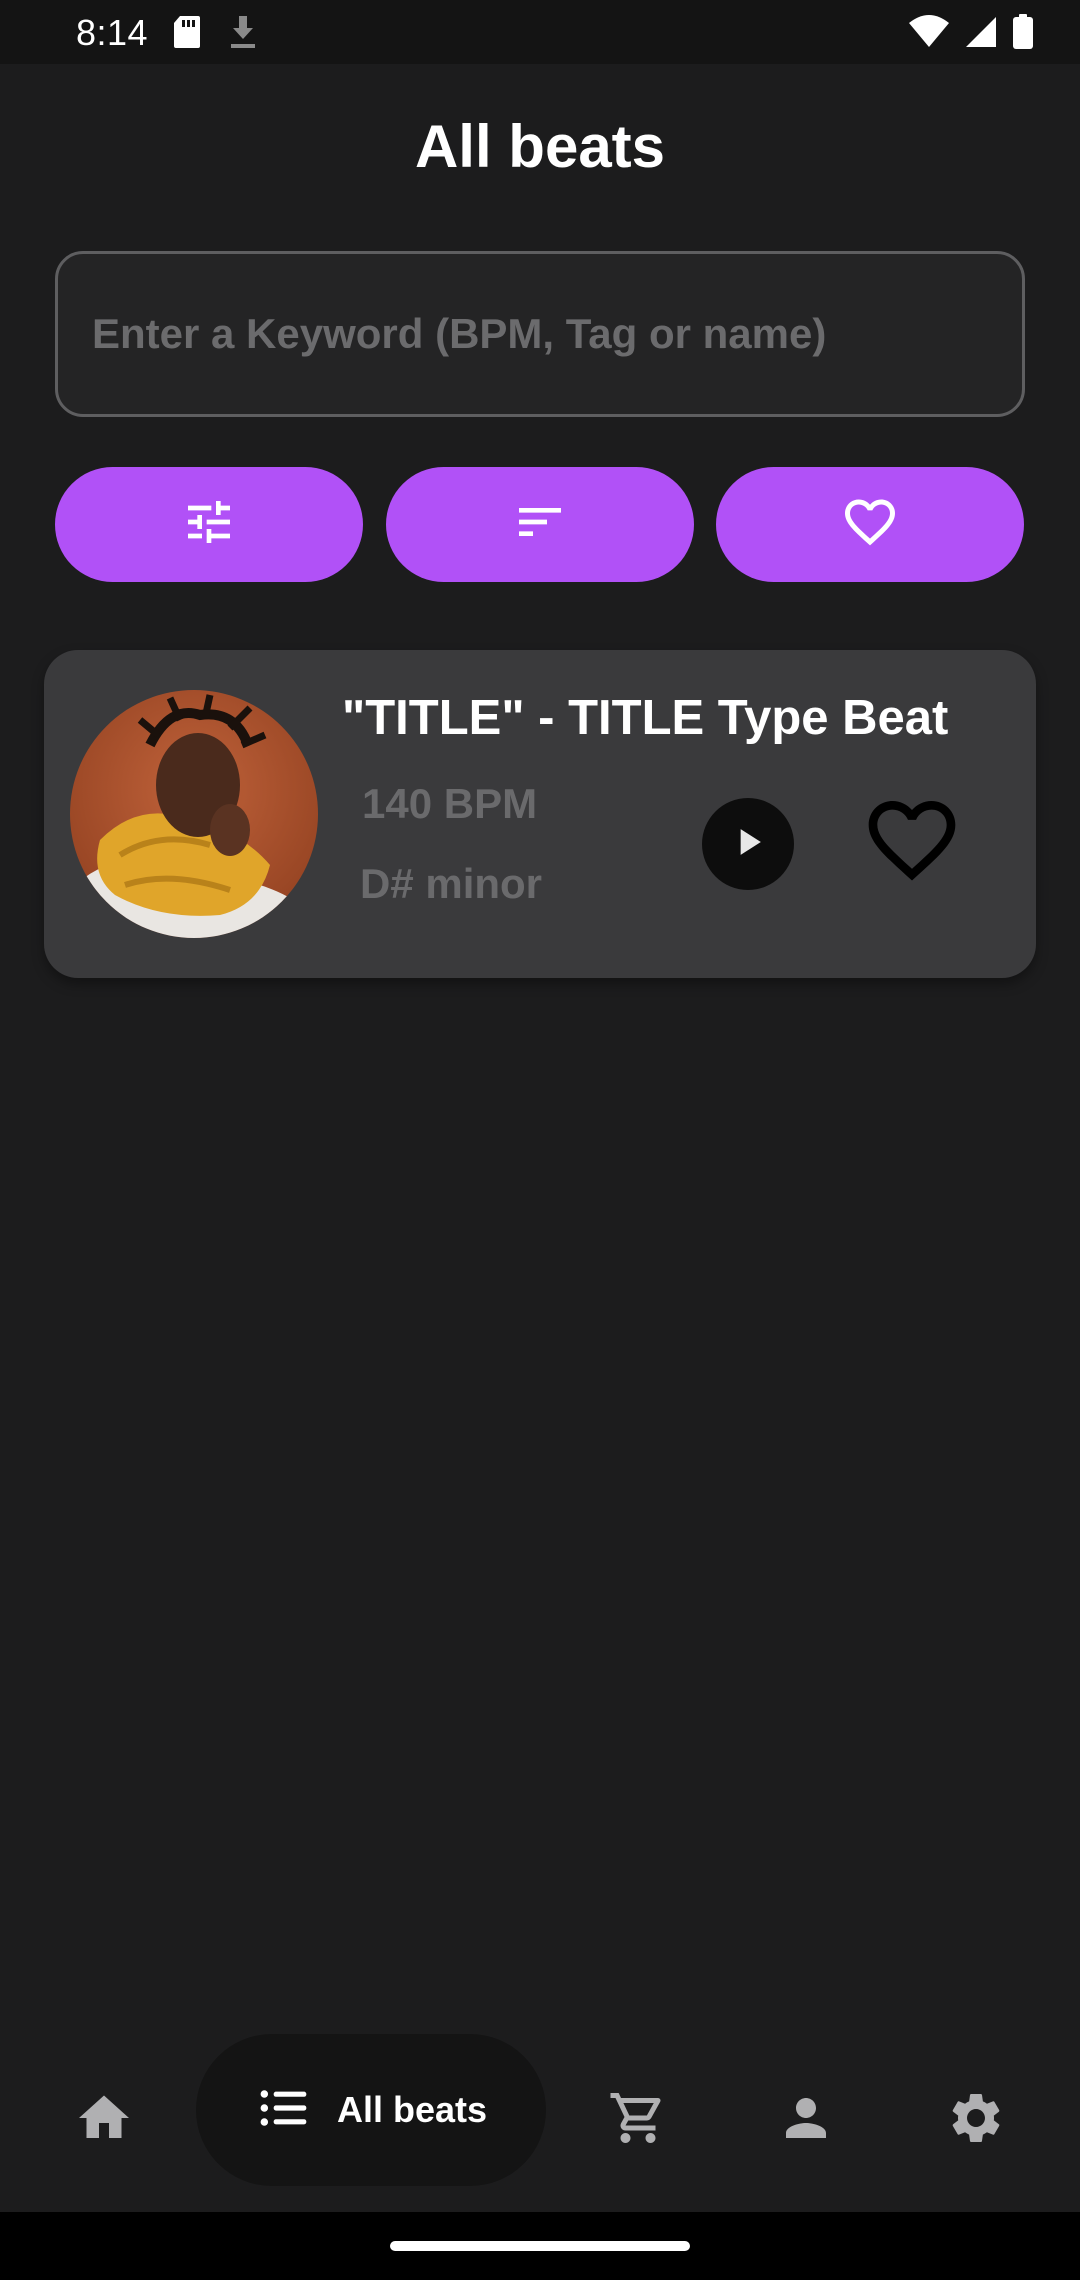 This screenshot has height=2280, width=1080. What do you see at coordinates (645, 718) in the screenshot?
I see `beat-title: "TITLE" - TITLE Type Beat` at bounding box center [645, 718].